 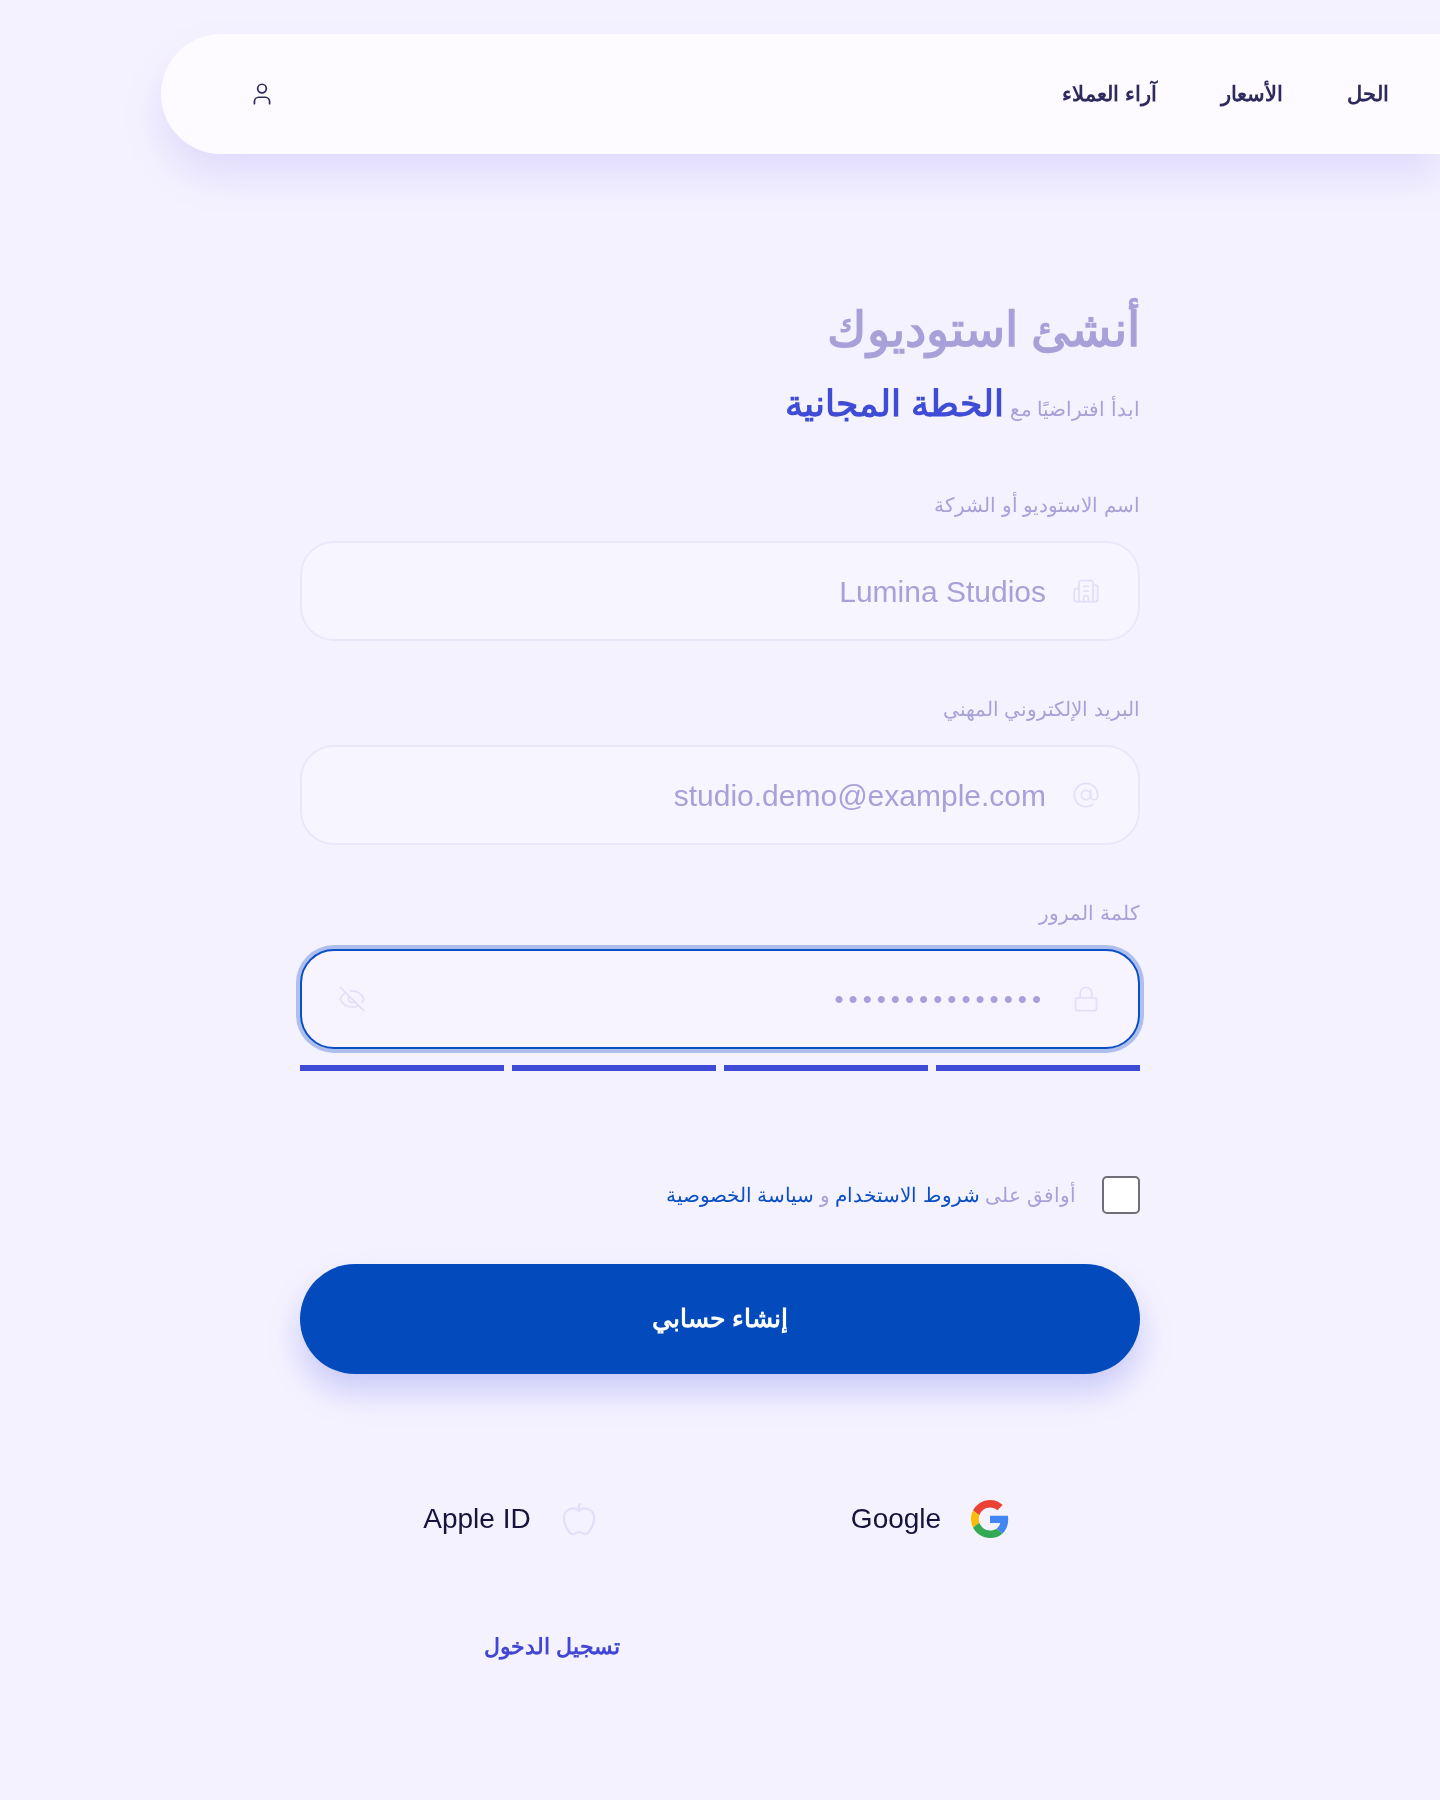 What do you see at coordinates (1041, 710) in the screenshot?
I see `field-label: البريد الإلكتروني المهني` at bounding box center [1041, 710].